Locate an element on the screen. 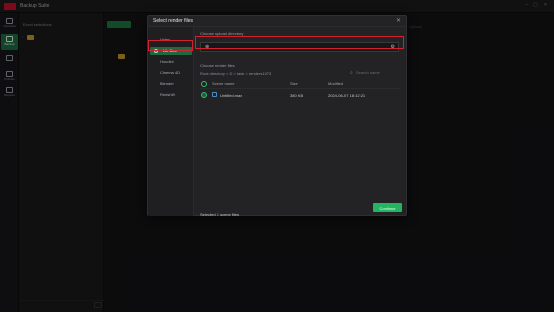 The image size is (554, 312). render-files-heading: Choose render files is located at coordinates (217, 65).